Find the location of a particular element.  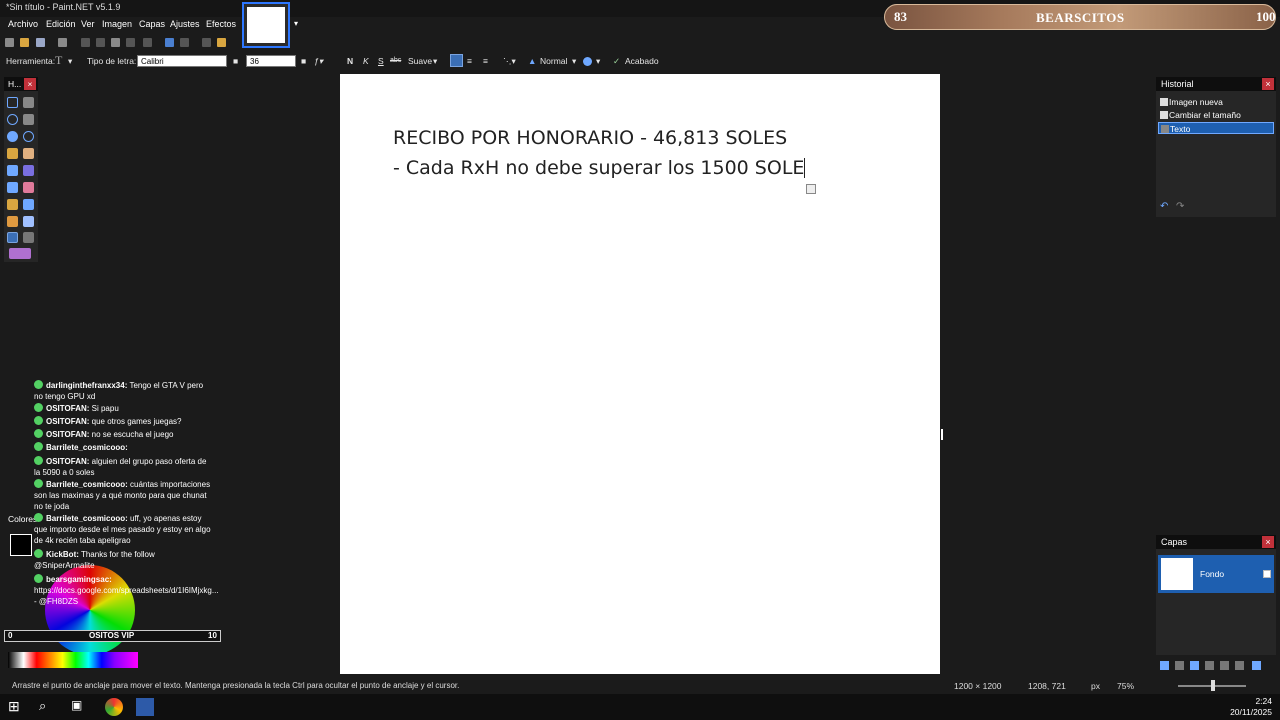

magic-wand-icon is located at coordinates (12, 153).